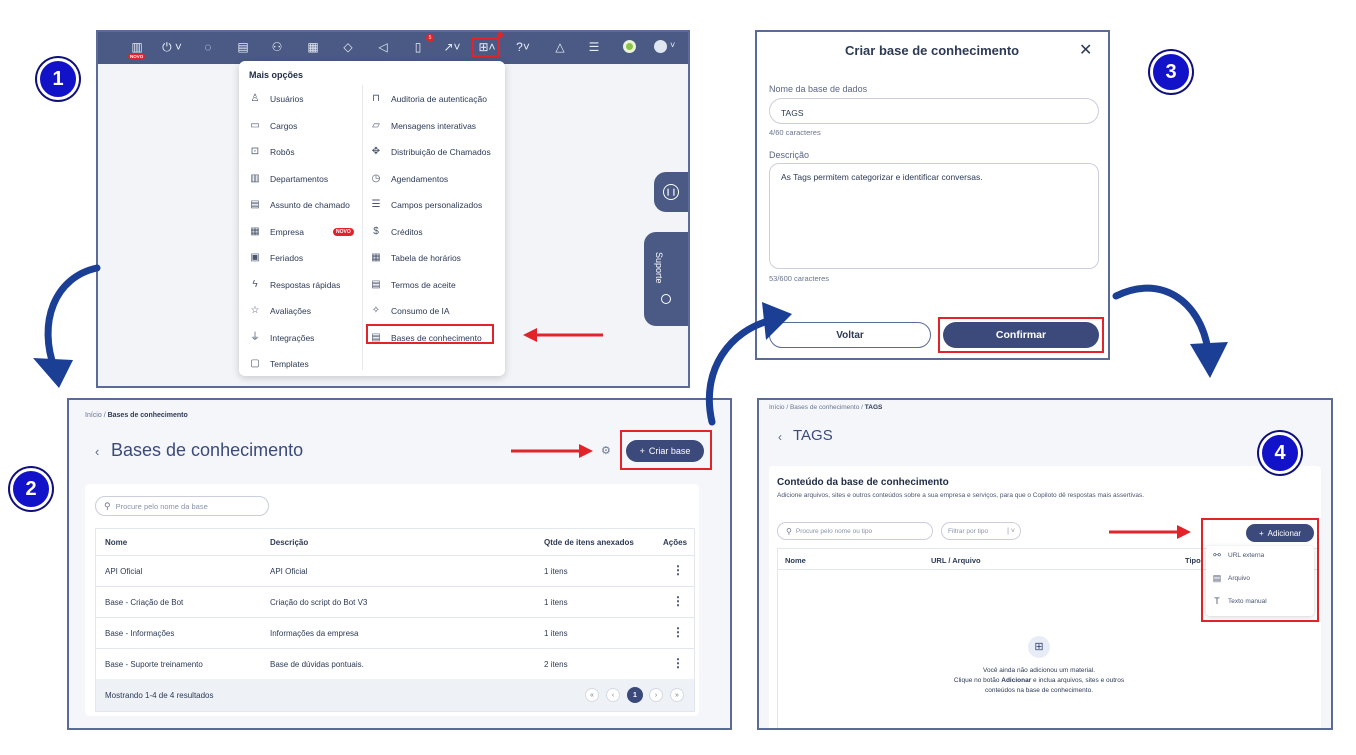  Describe the element at coordinates (410, 311) in the screenshot. I see `menu-item: ✧ Consumo de IA` at that location.